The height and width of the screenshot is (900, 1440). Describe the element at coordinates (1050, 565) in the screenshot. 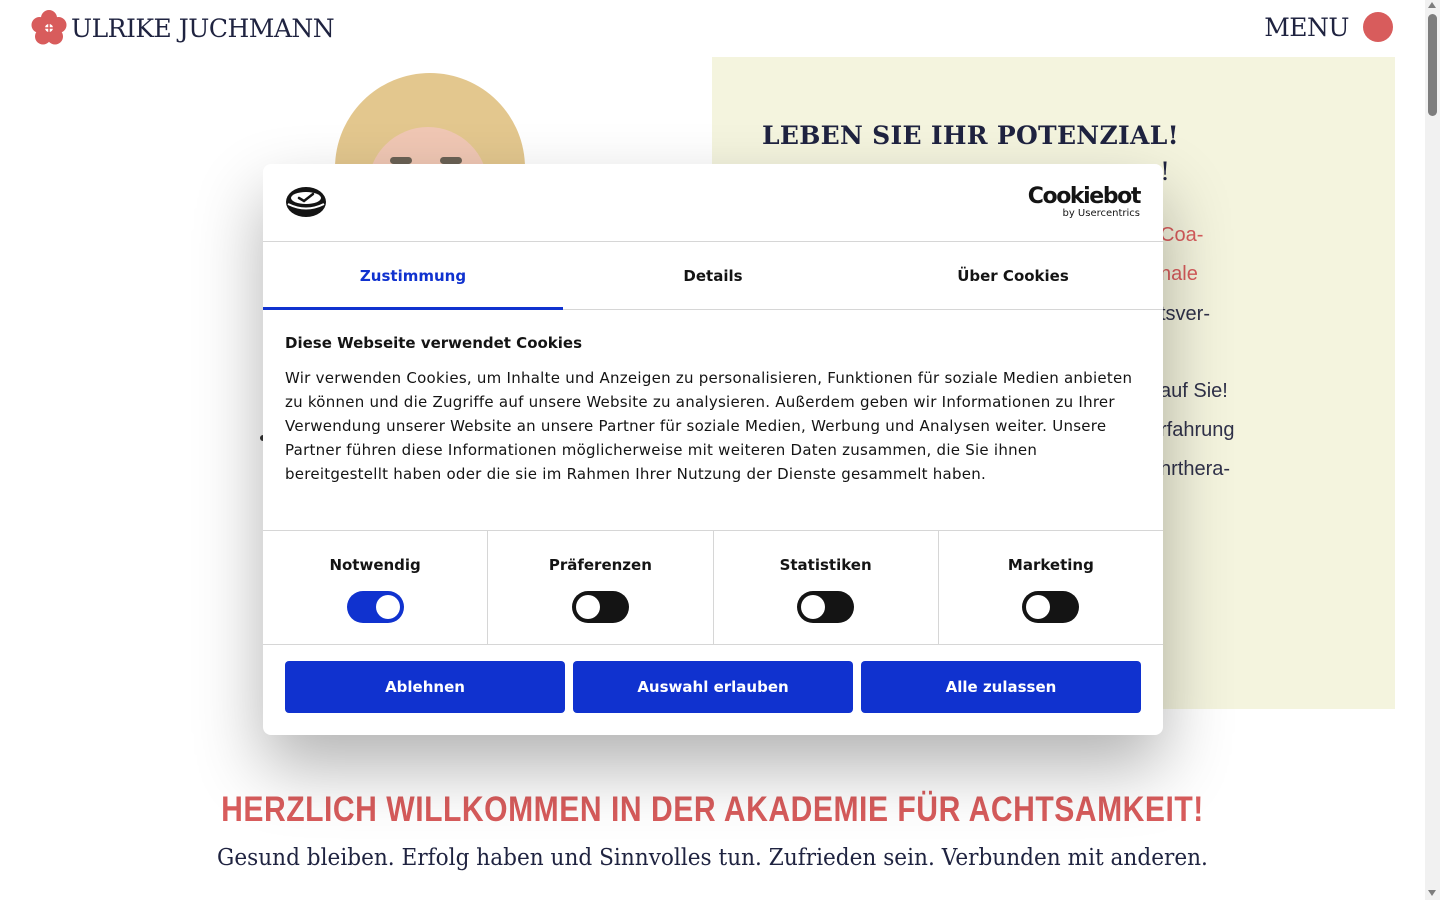

I see `toggle-label: Marketing` at that location.